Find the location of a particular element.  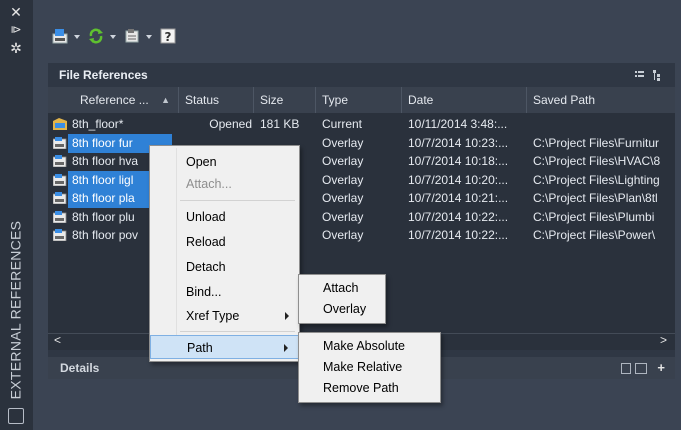

expand-details-icon: + is located at coordinates (661, 368).